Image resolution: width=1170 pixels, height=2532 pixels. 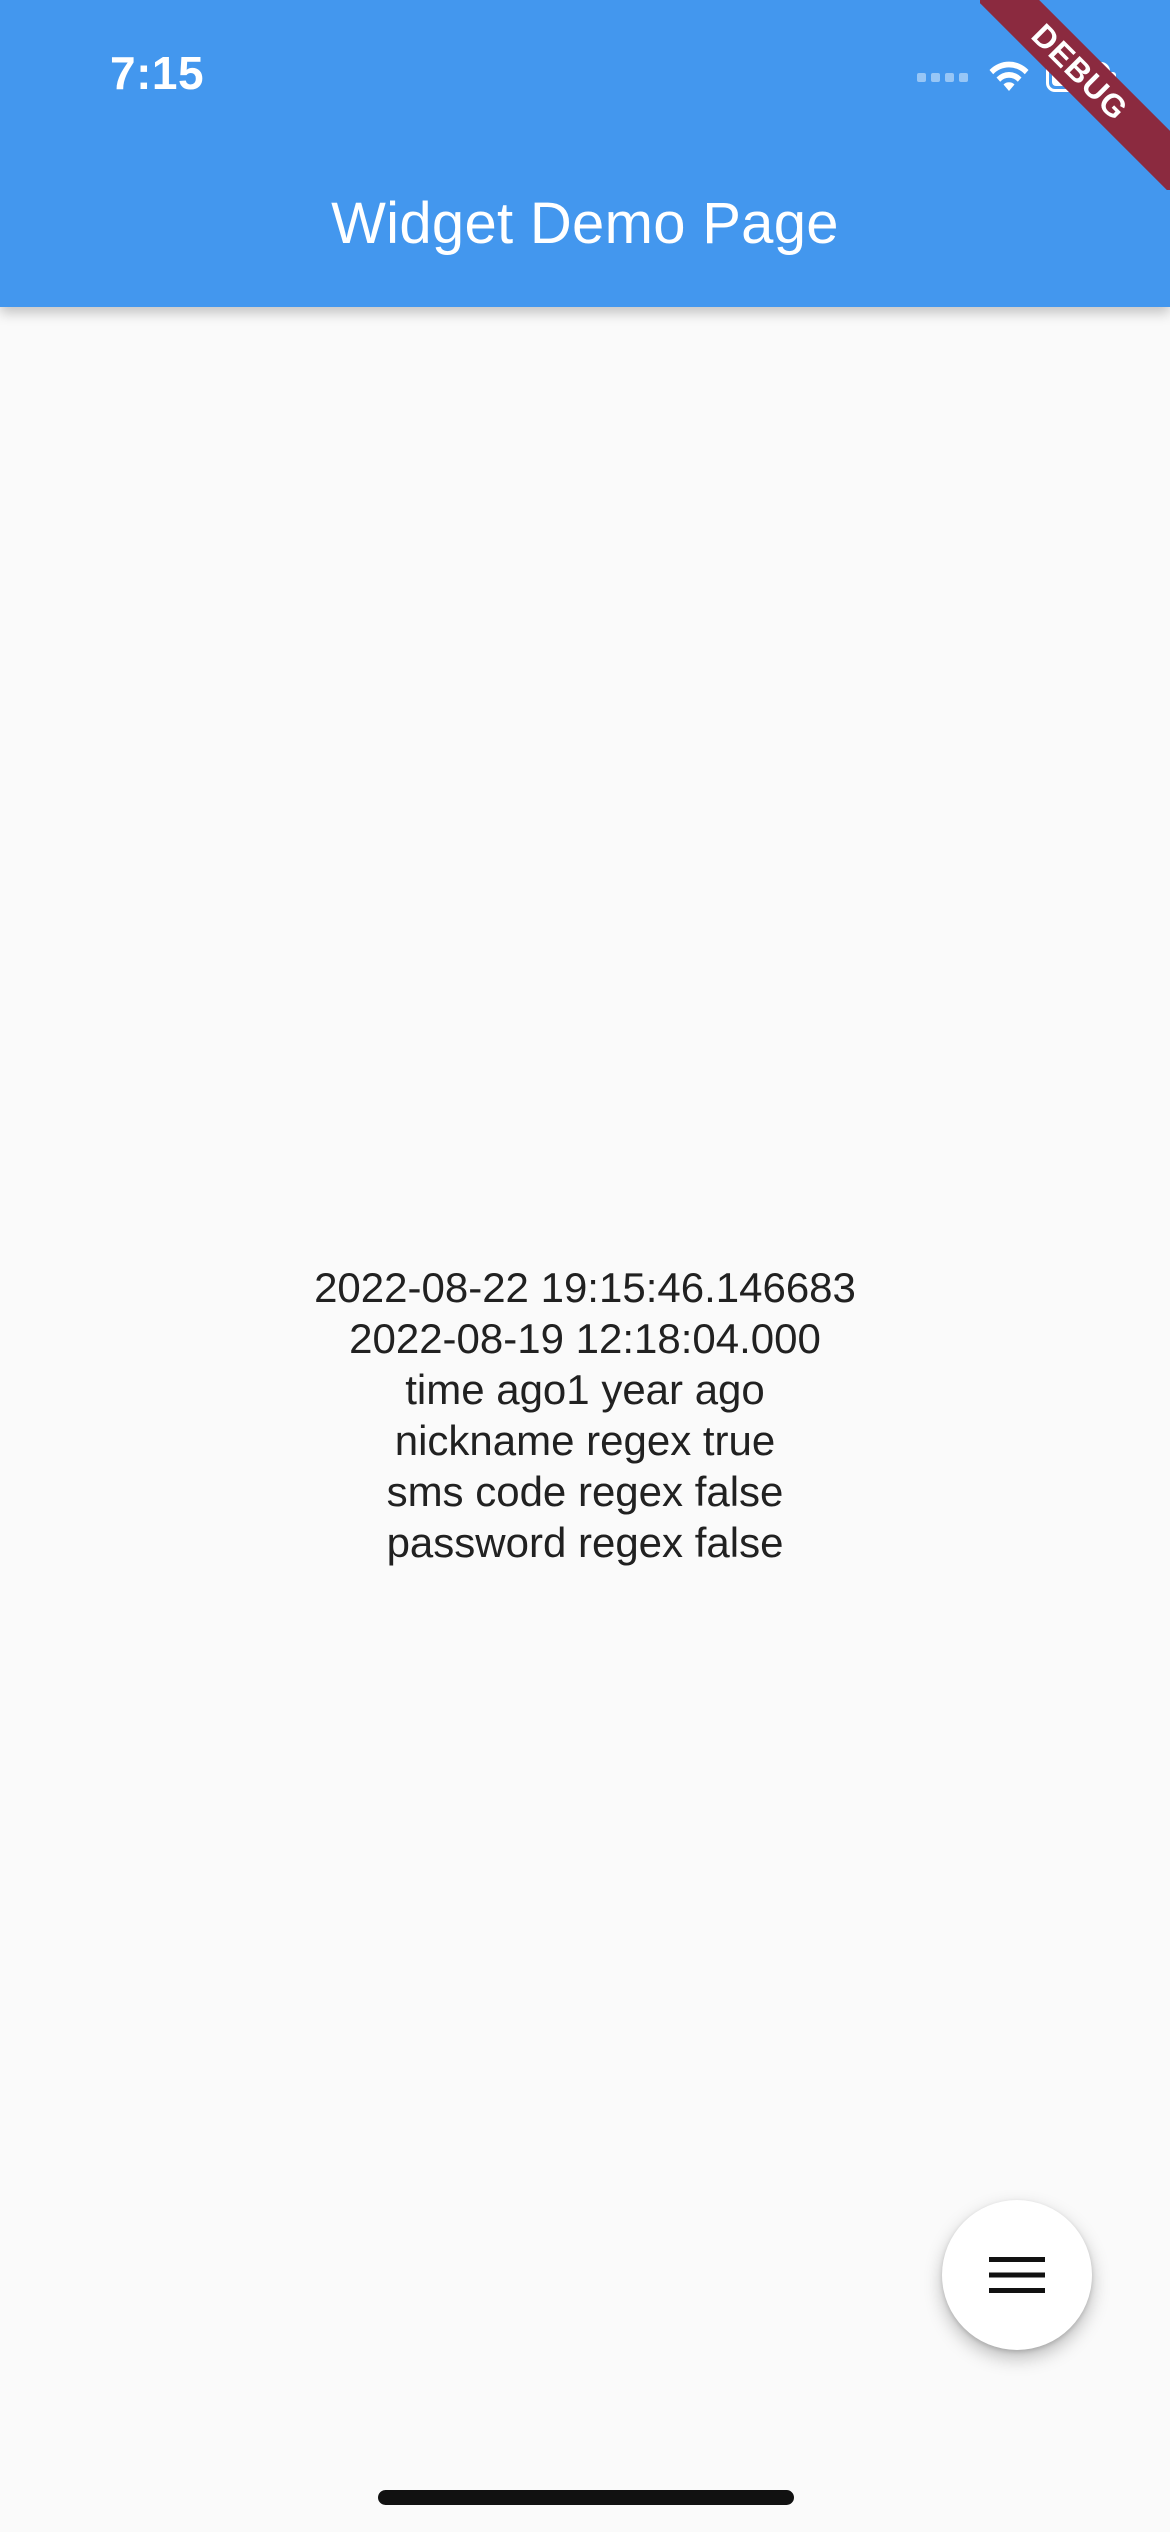 I want to click on status-icons, so click(x=1016, y=77).